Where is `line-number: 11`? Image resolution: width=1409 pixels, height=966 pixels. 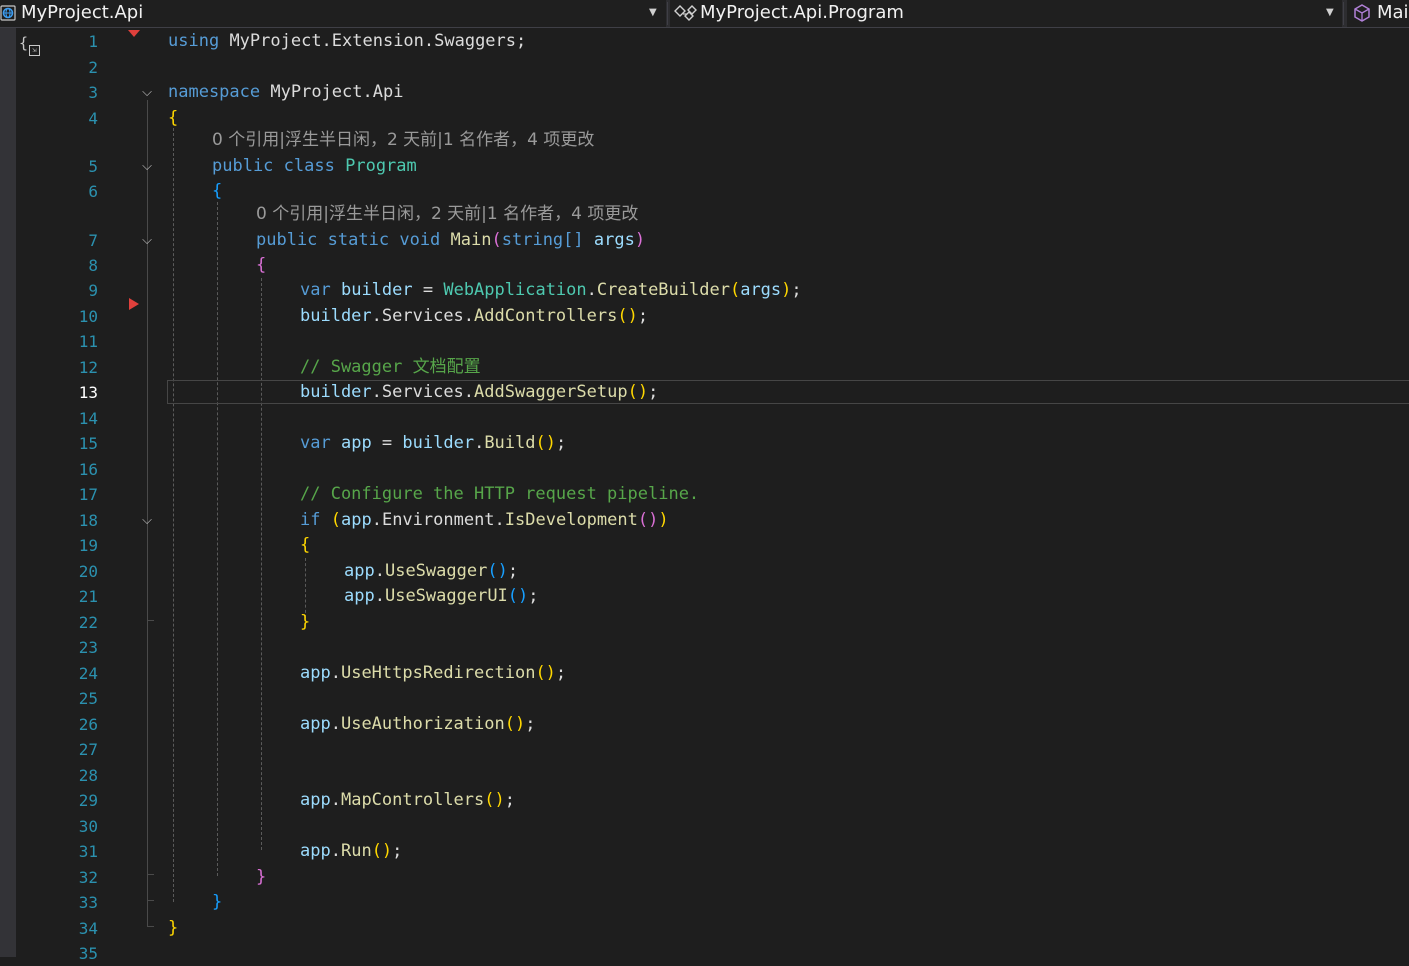 line-number: 11 is located at coordinates (88, 341).